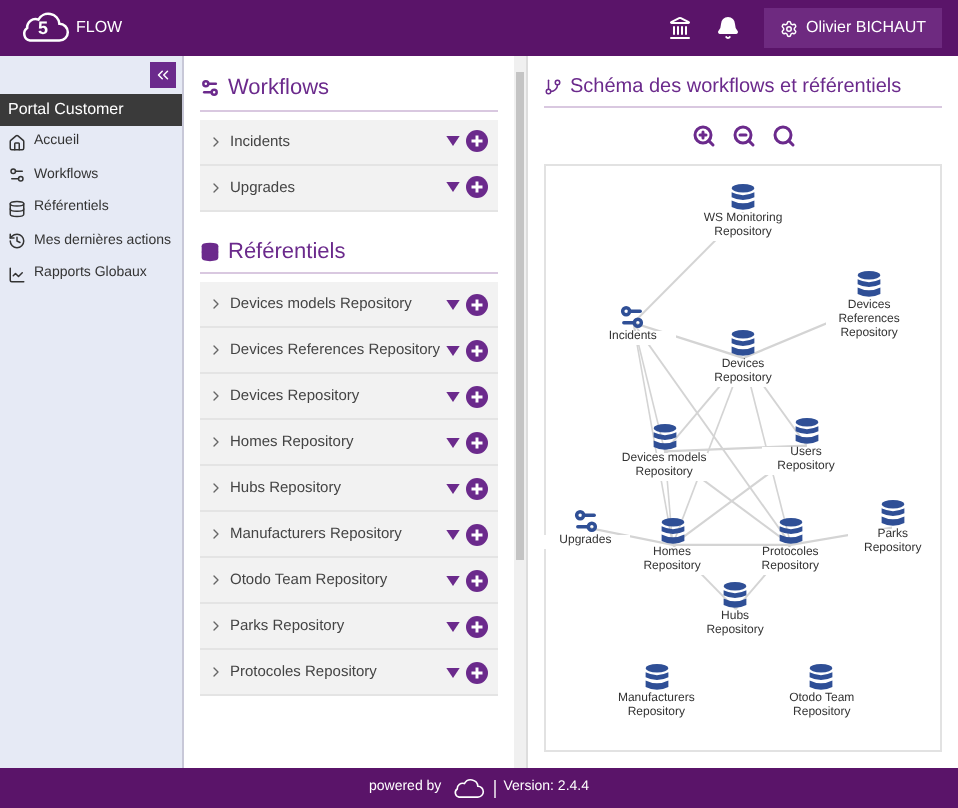 The height and width of the screenshot is (808, 958). Describe the element at coordinates (467, 788) in the screenshot. I see `cloud-logo-icon` at that location.